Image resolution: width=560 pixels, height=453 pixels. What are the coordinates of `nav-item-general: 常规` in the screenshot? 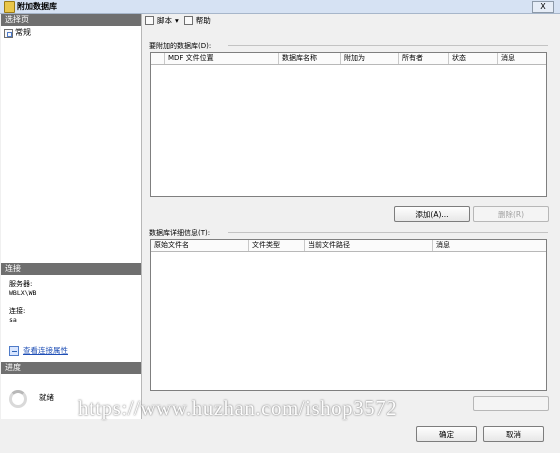 It's located at (17, 33).